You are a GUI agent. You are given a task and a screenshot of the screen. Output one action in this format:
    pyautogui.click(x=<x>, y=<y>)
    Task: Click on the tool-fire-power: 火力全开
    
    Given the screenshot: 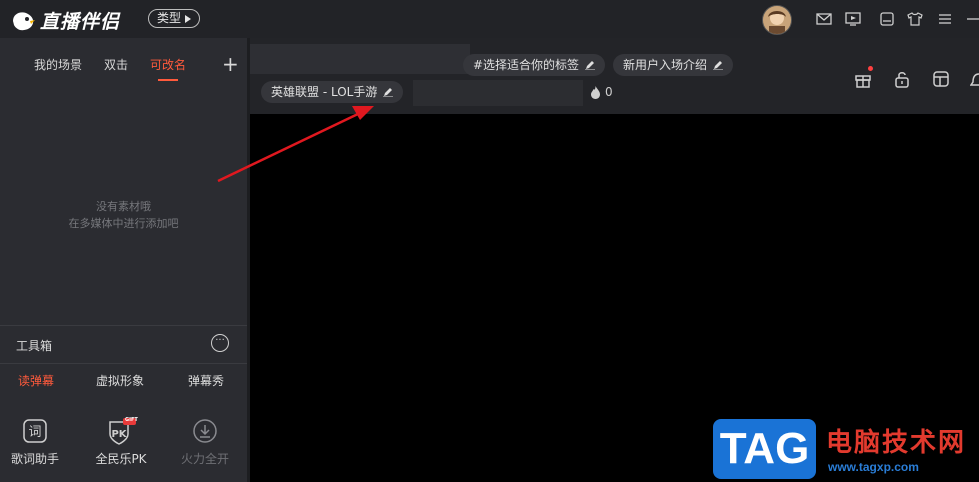 What is the action you would take?
    pyautogui.click(x=205, y=442)
    